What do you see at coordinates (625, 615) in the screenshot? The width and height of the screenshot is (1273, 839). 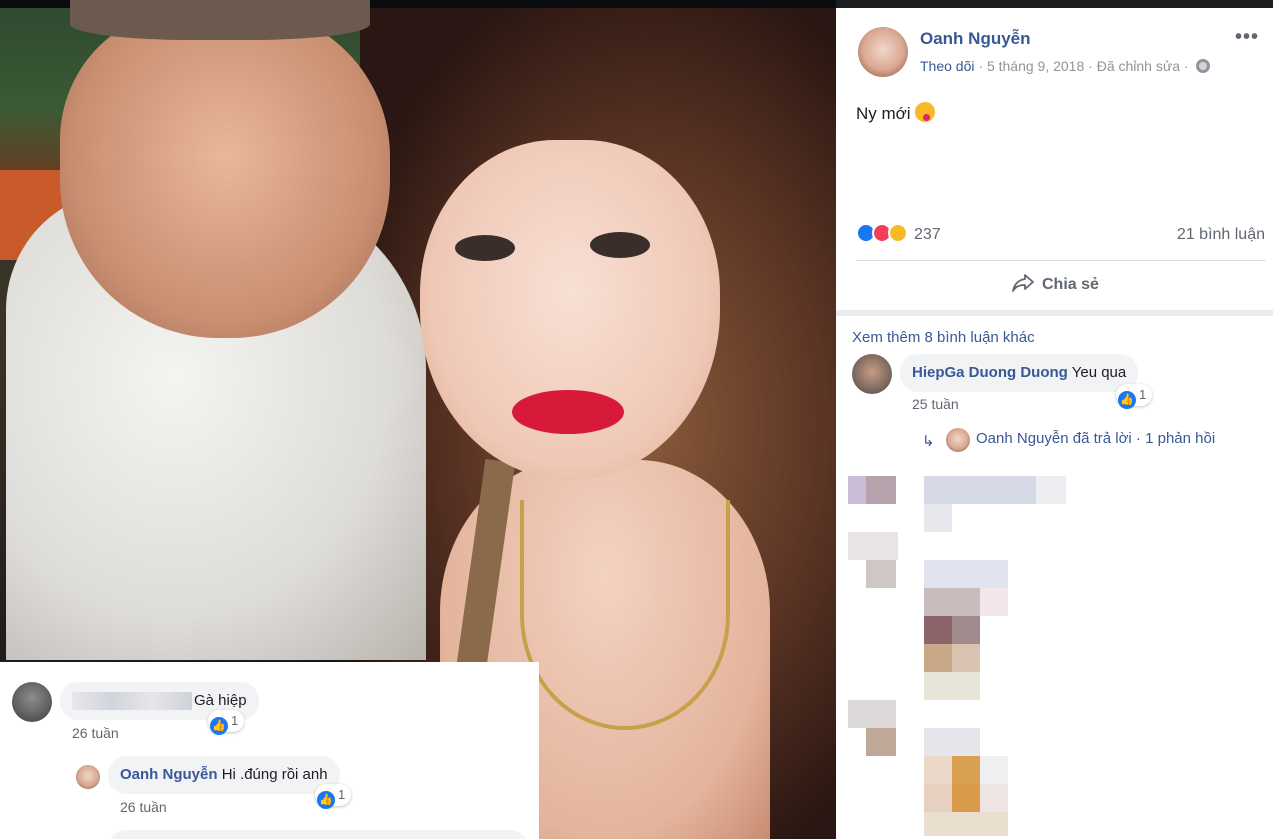 I see `photo-necklace` at bounding box center [625, 615].